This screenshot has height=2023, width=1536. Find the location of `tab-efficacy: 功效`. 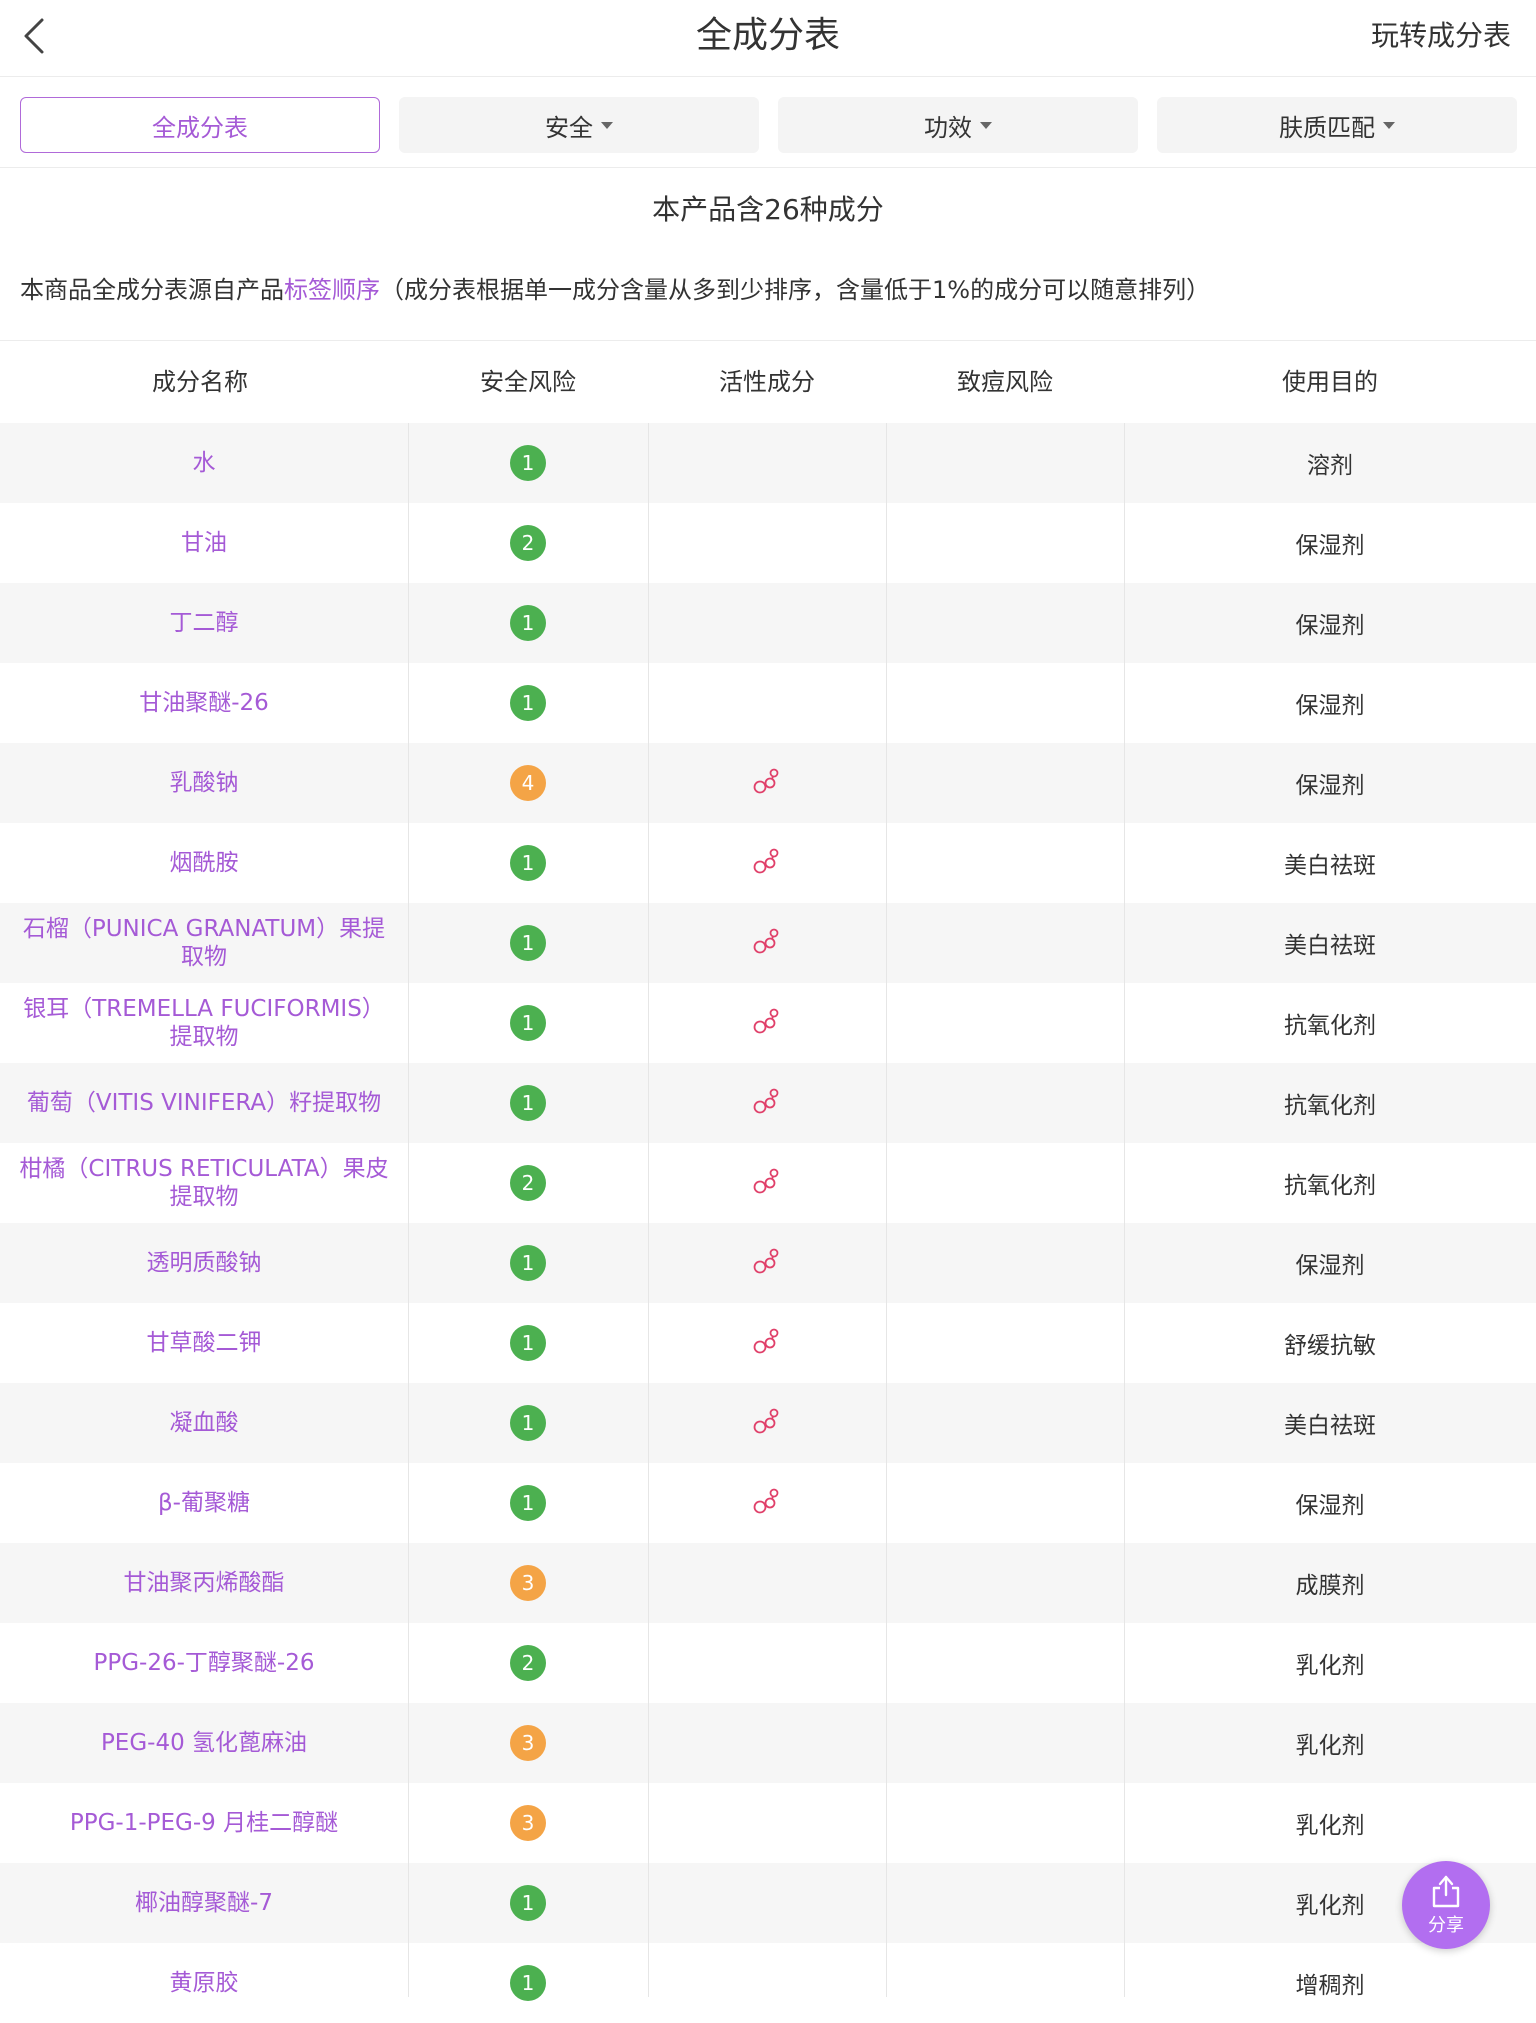

tab-efficacy: 功效 is located at coordinates (958, 125).